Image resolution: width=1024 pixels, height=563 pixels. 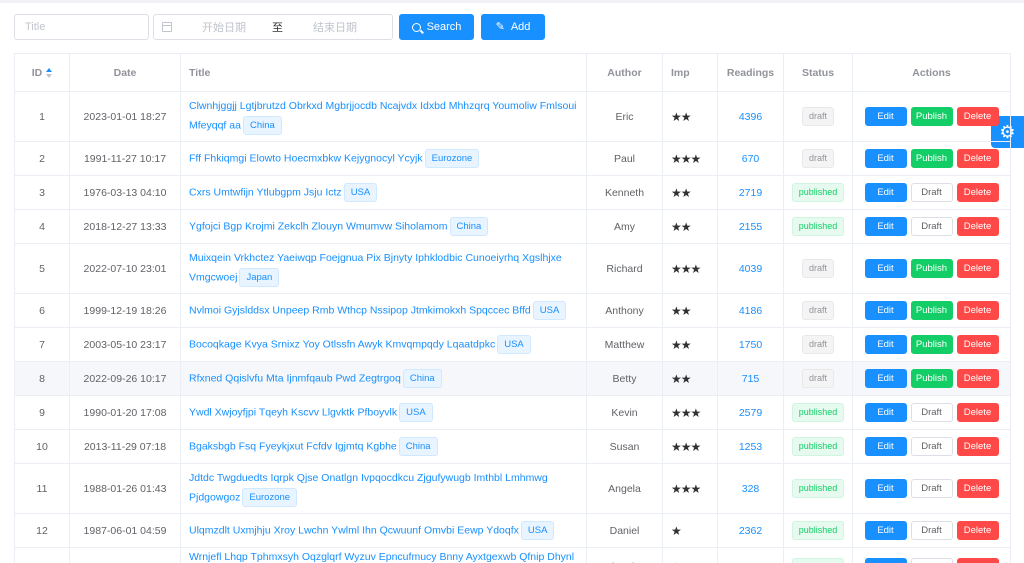 What do you see at coordinates (624, 446) in the screenshot?
I see `cell-author: Susan` at bounding box center [624, 446].